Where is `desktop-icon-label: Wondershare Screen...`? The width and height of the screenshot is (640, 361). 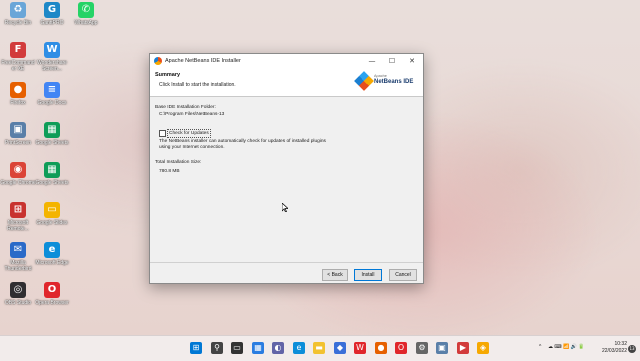
desktop-icon-label: Wondershare Screen... is located at coordinates (52, 66).